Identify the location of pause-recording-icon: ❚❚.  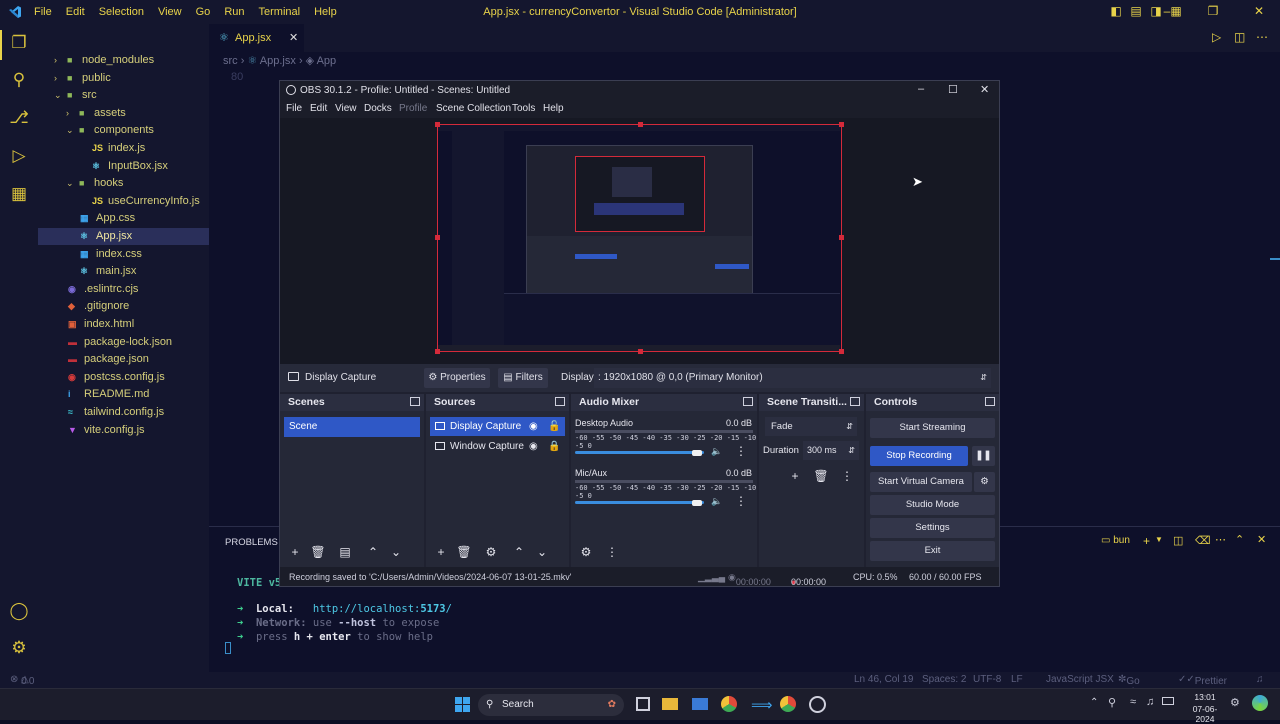
(983, 456).